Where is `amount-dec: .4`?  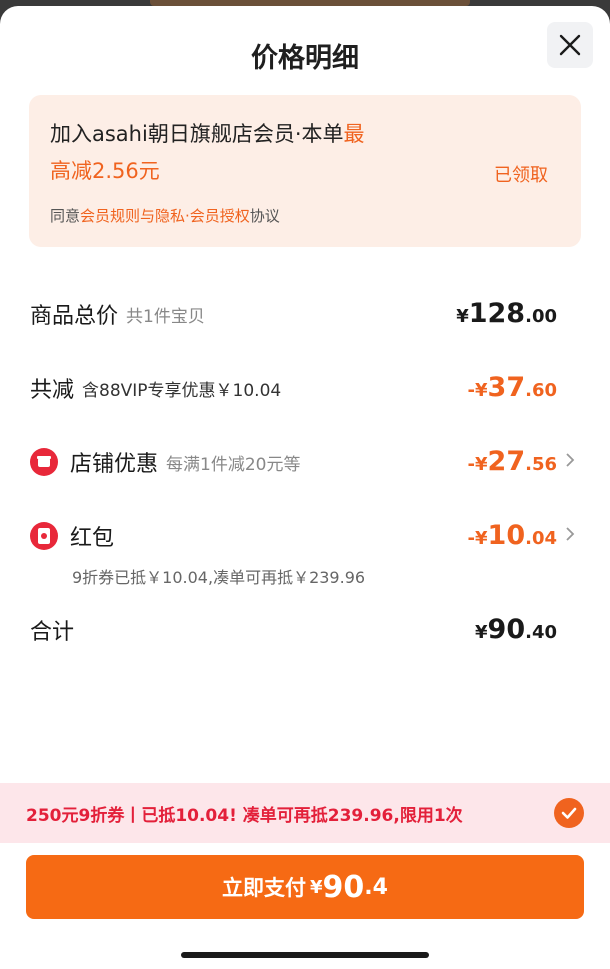 amount-dec: .4 is located at coordinates (376, 887).